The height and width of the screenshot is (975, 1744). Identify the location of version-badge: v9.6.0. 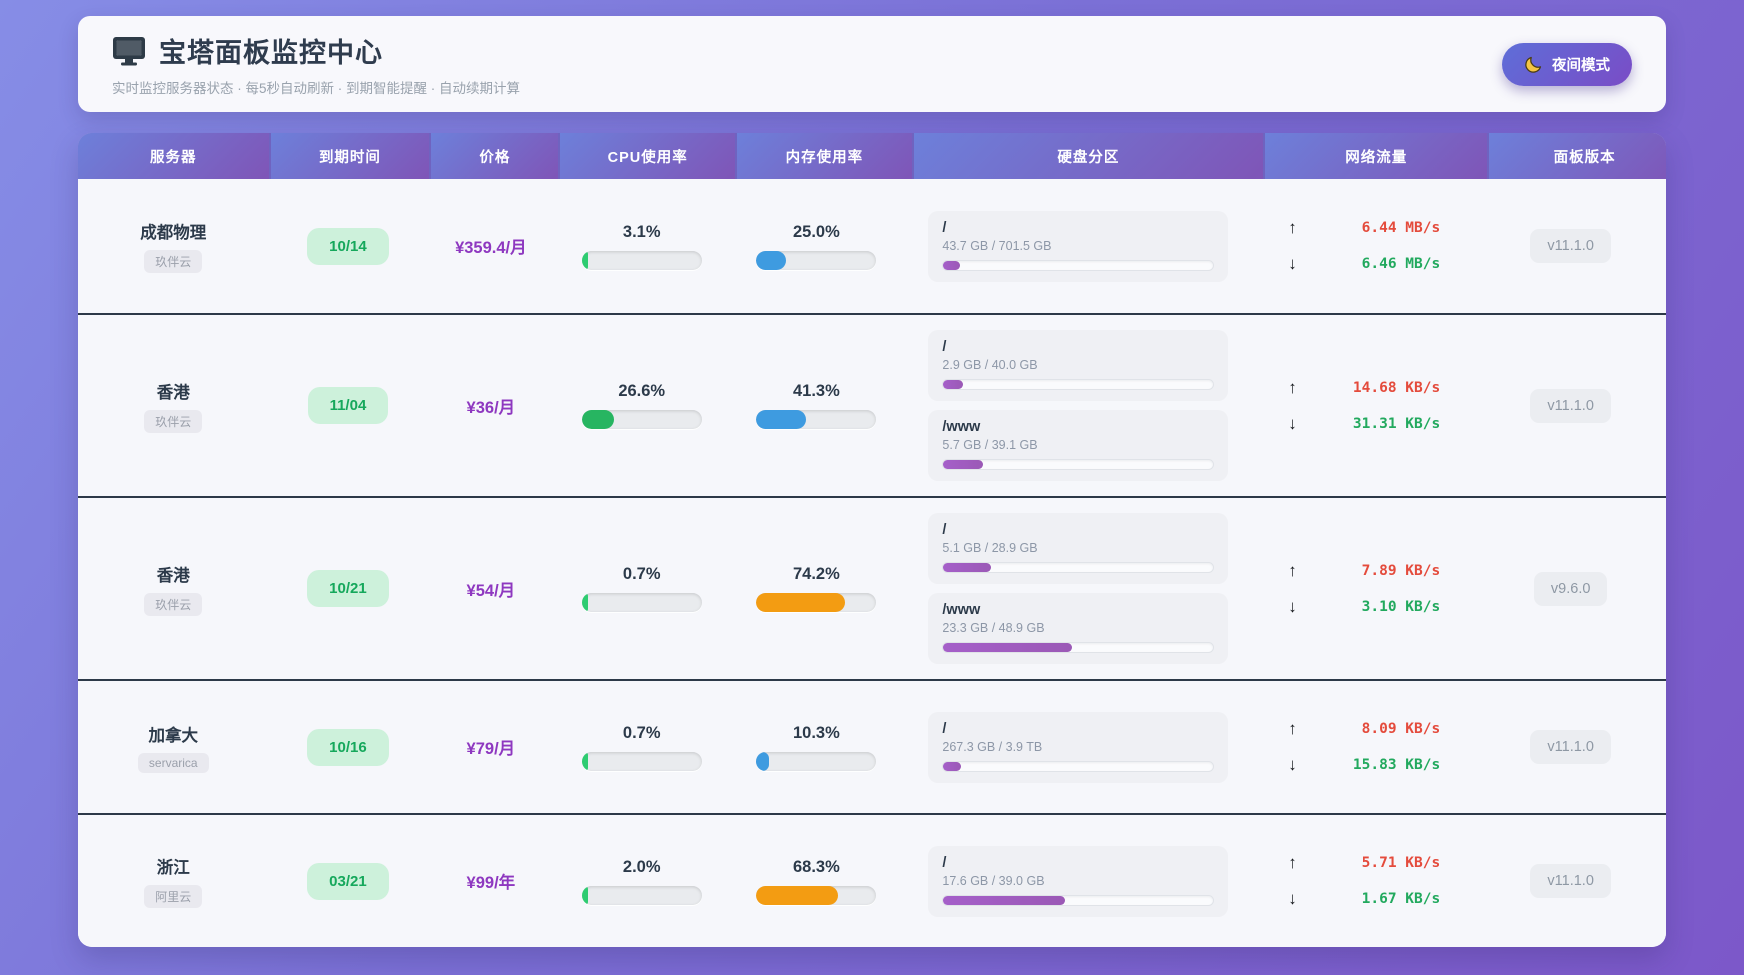
(1570, 588).